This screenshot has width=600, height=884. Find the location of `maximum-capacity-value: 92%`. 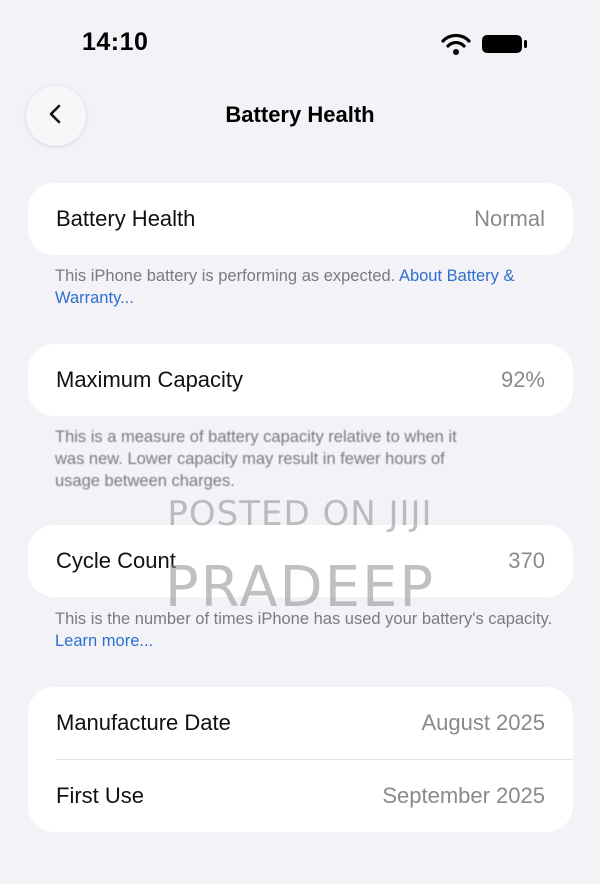

maximum-capacity-value: 92% is located at coordinates (522, 379).